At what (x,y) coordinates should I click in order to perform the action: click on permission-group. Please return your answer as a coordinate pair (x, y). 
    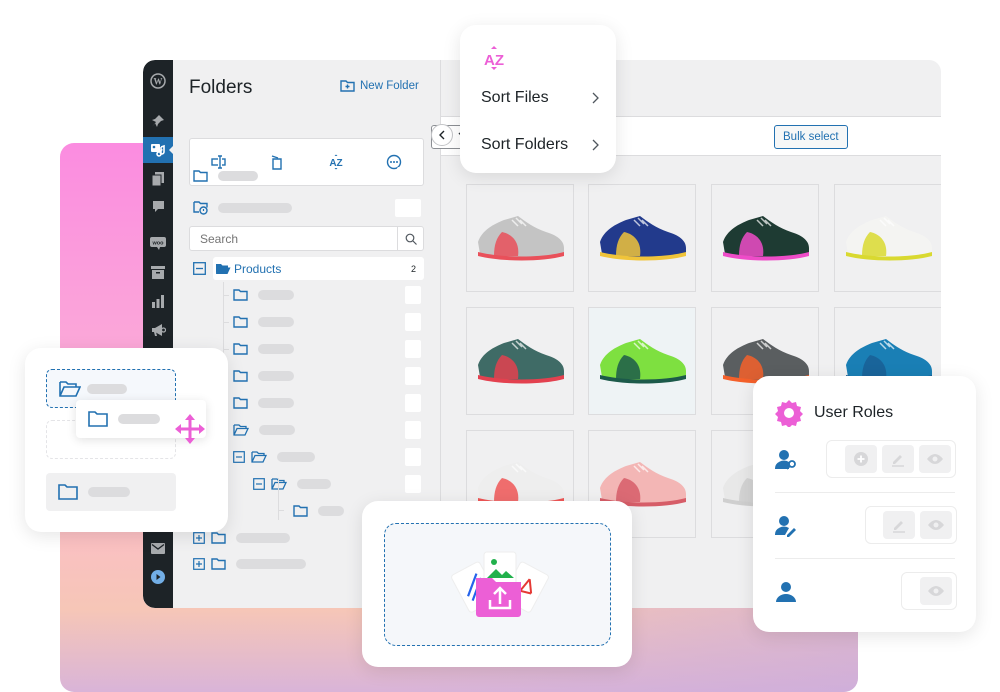
    Looking at the image, I should click on (891, 459).